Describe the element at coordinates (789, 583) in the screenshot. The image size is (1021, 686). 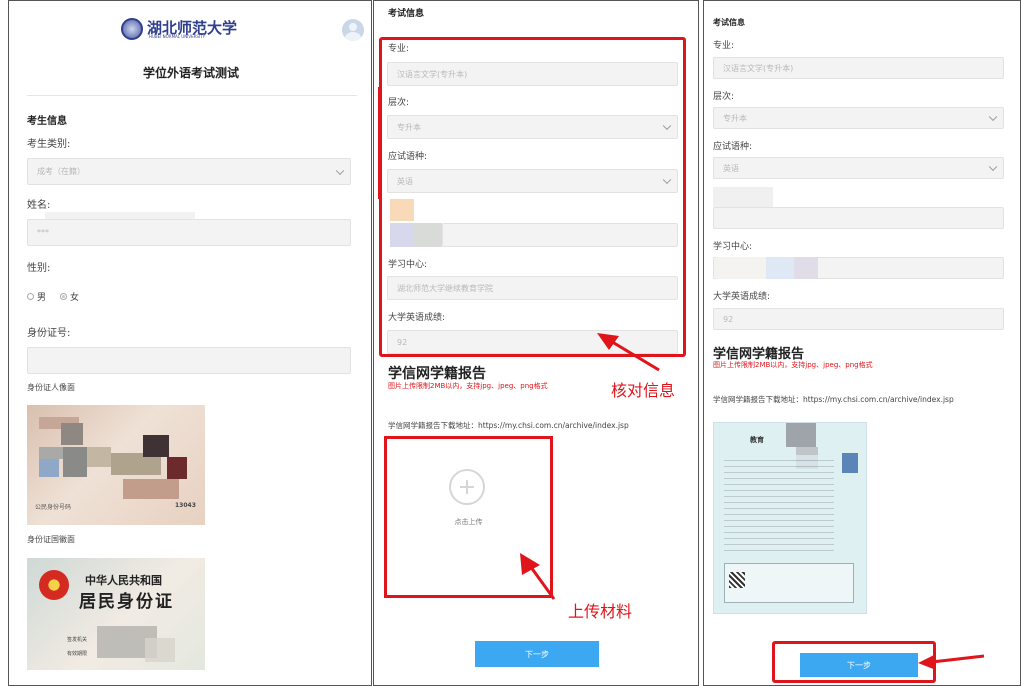
I see `report-footer` at that location.